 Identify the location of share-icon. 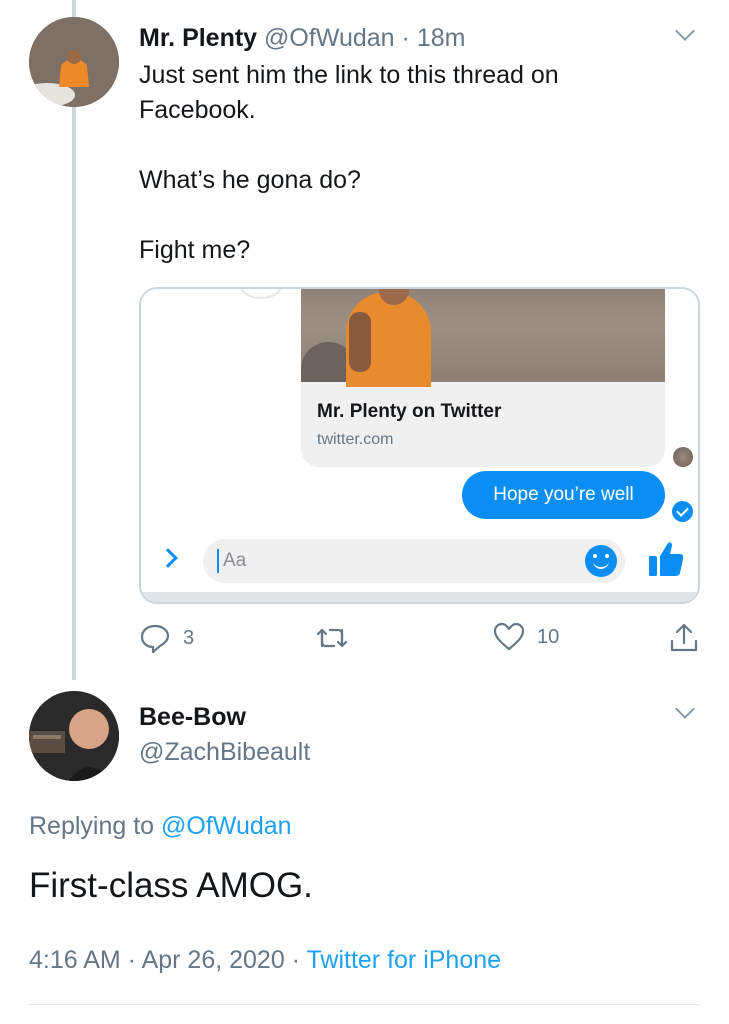
(684, 637).